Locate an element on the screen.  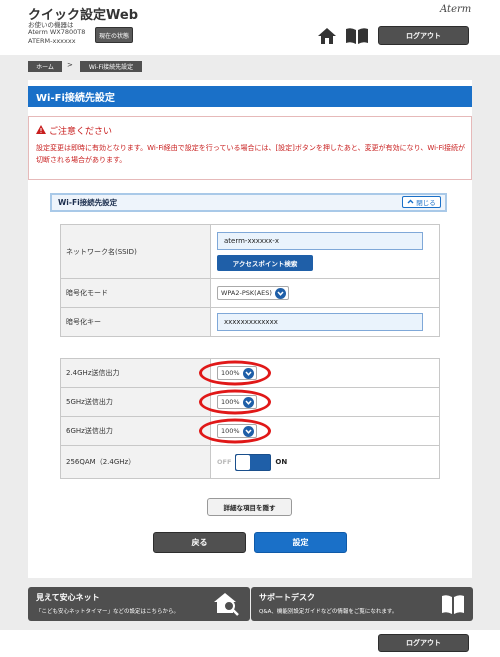
qam-toggle: OFF ON is located at coordinates (252, 462).